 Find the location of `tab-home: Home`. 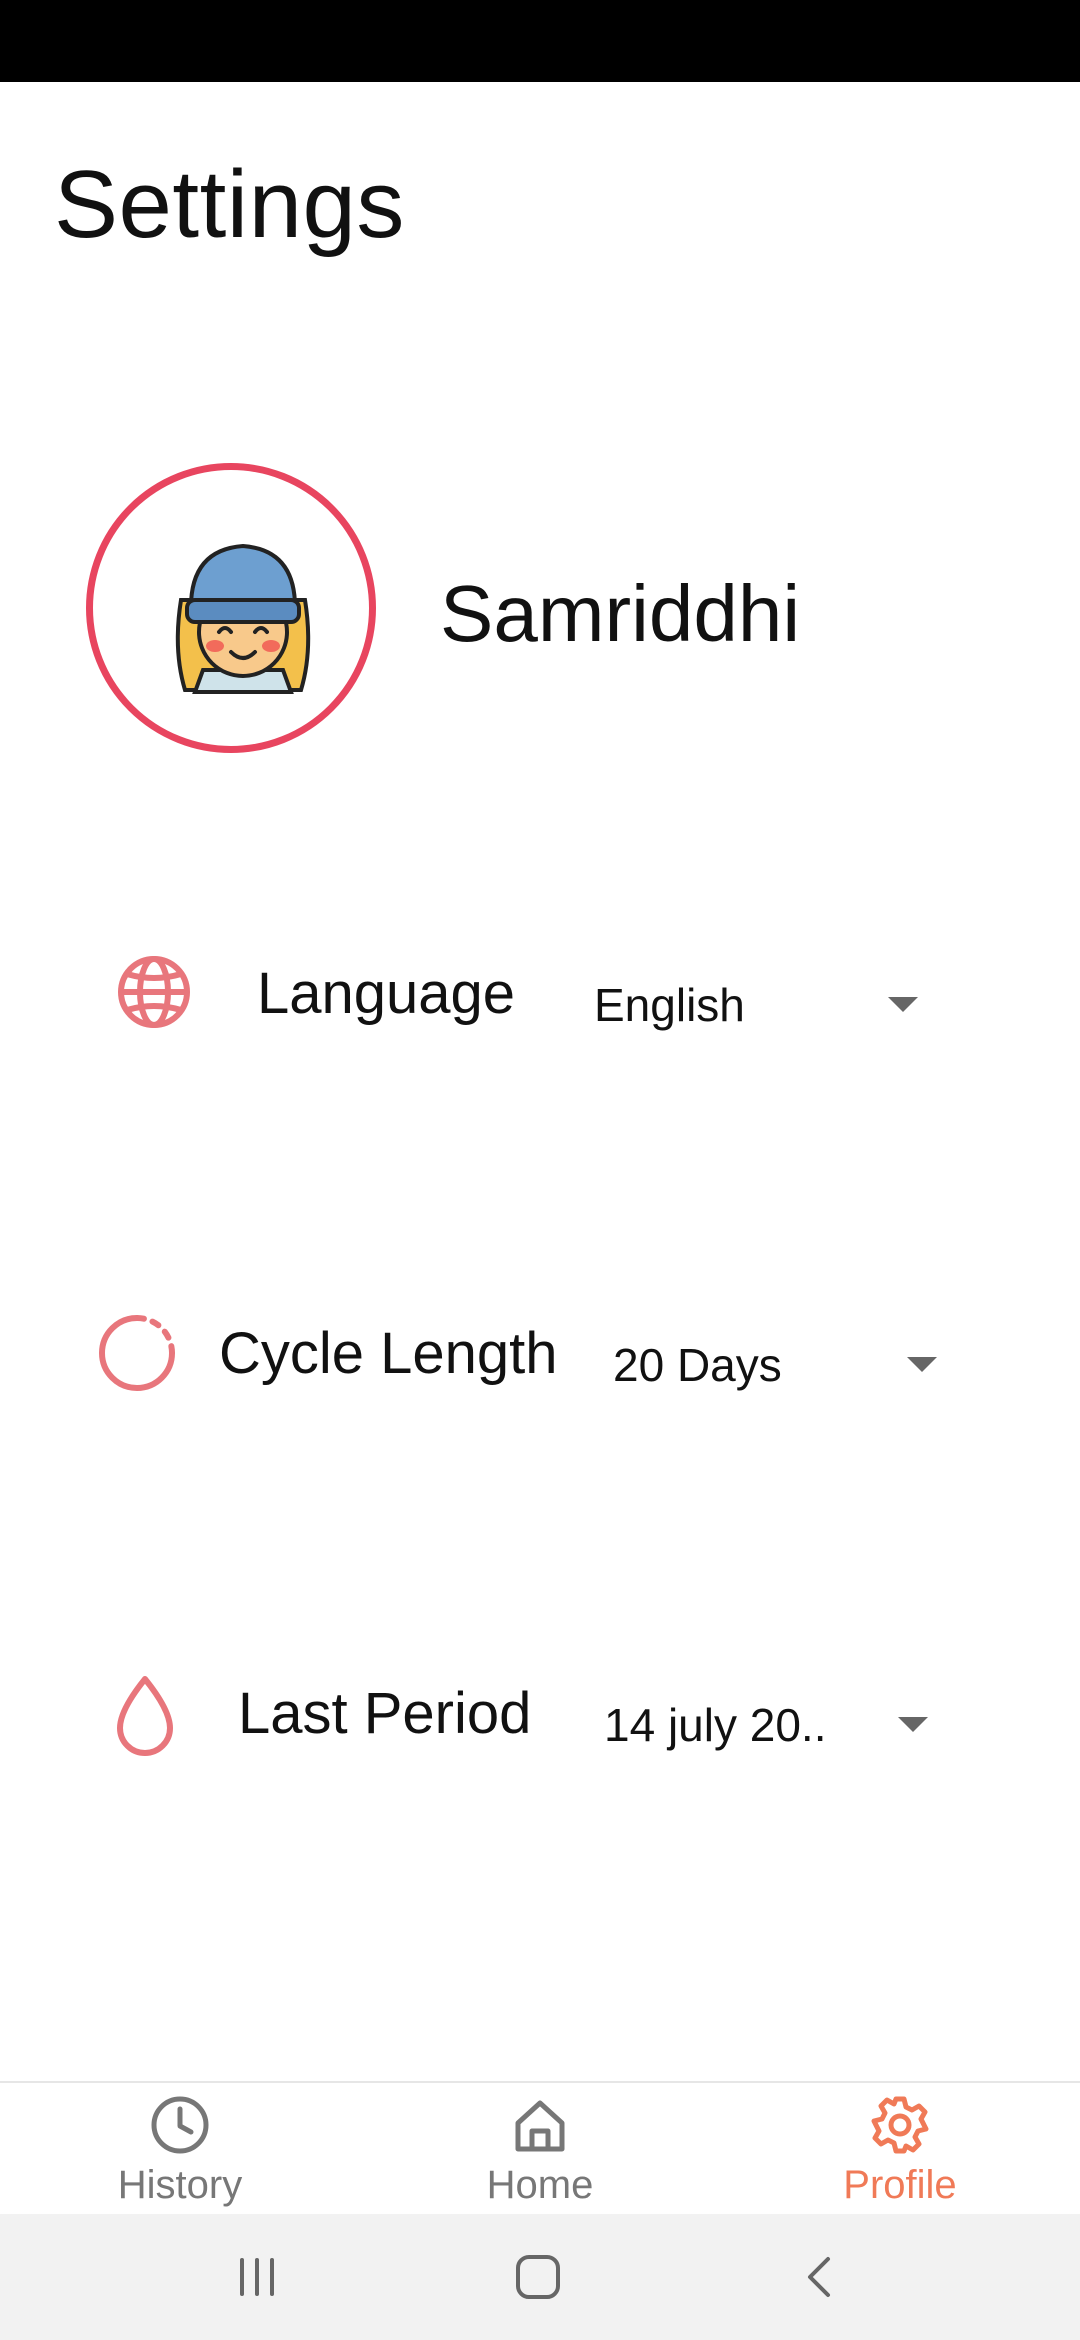

tab-home: Home is located at coordinates (540, 2149).